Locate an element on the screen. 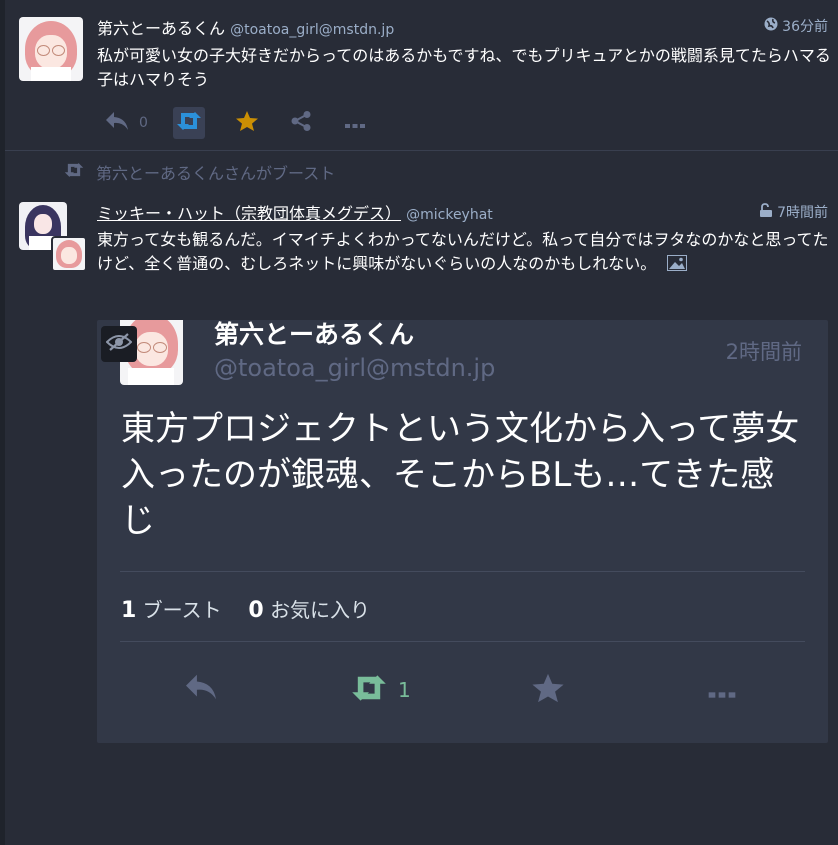 Image resolution: width=838 pixels, height=845 pixels. card-favourite-button is located at coordinates (548, 690).